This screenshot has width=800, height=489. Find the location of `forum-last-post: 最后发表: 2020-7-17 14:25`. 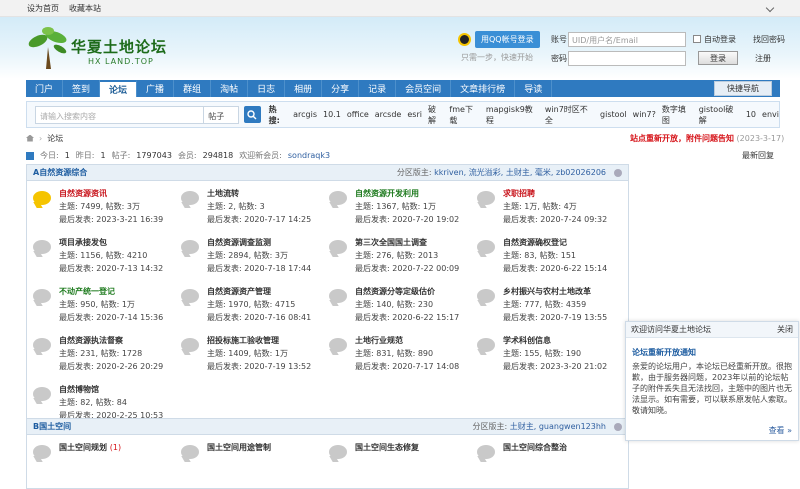

forum-last-post: 最后发表: 2020-7-17 14:25 is located at coordinates (259, 219).